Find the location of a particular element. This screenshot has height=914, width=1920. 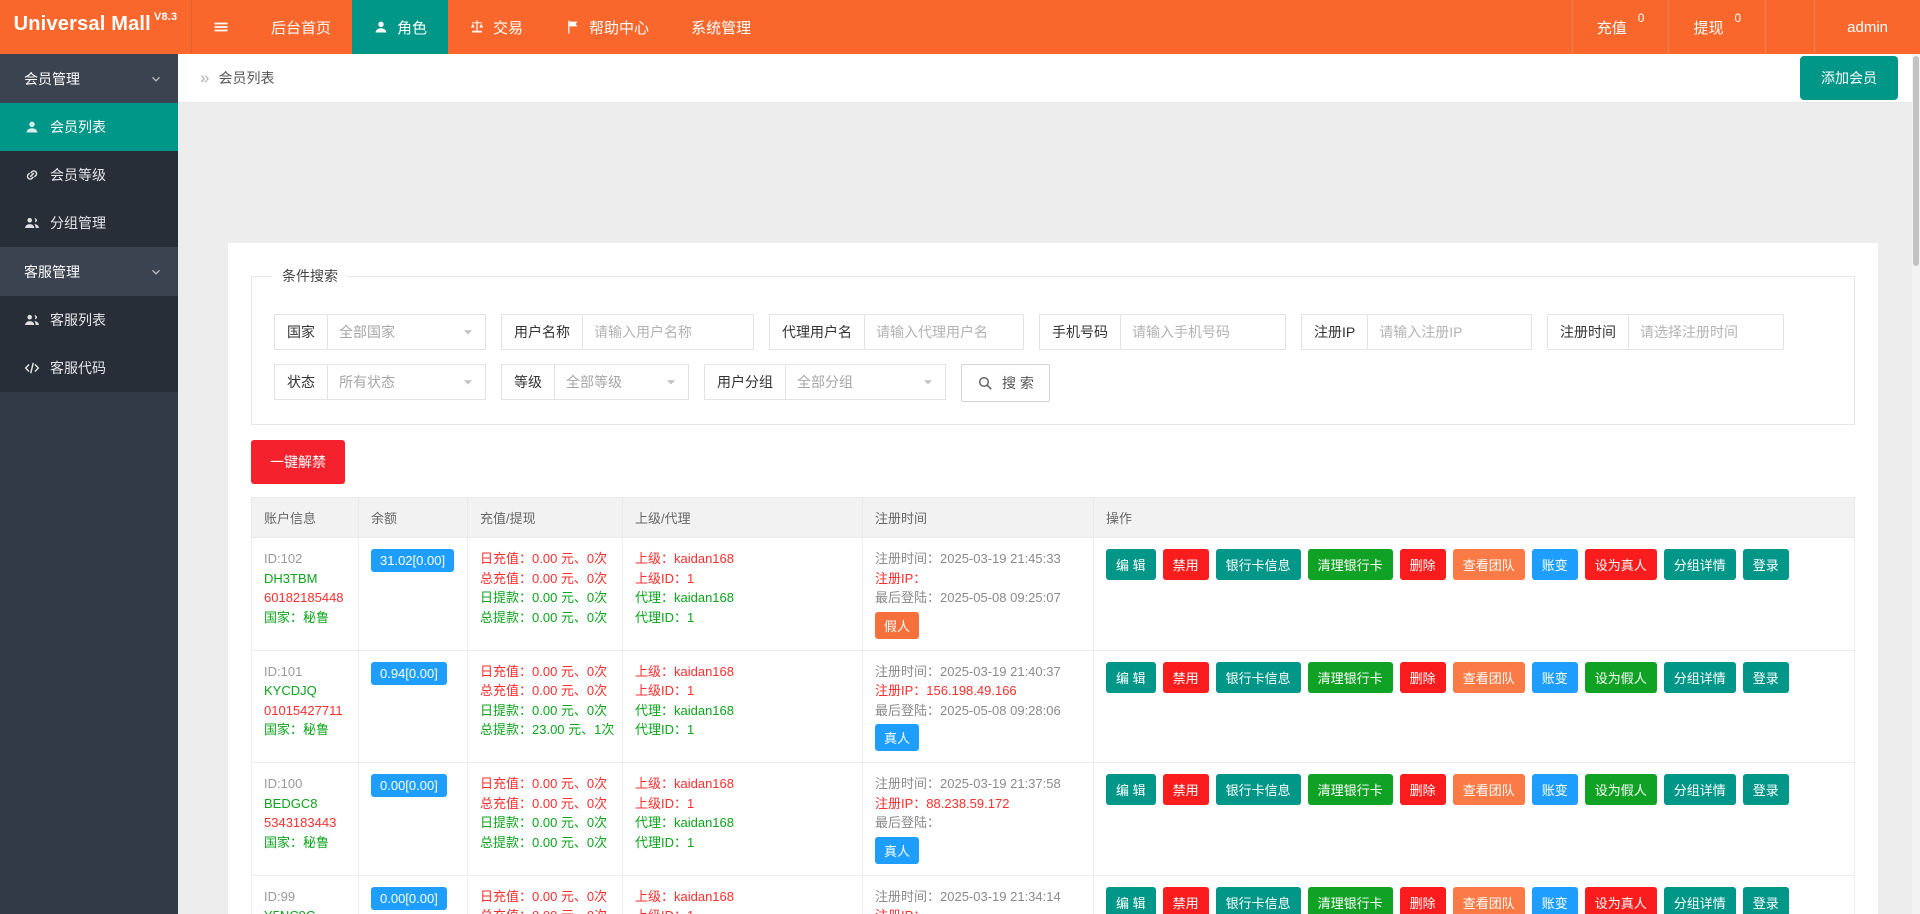

status-badge: 真人 is located at coordinates (897, 737).